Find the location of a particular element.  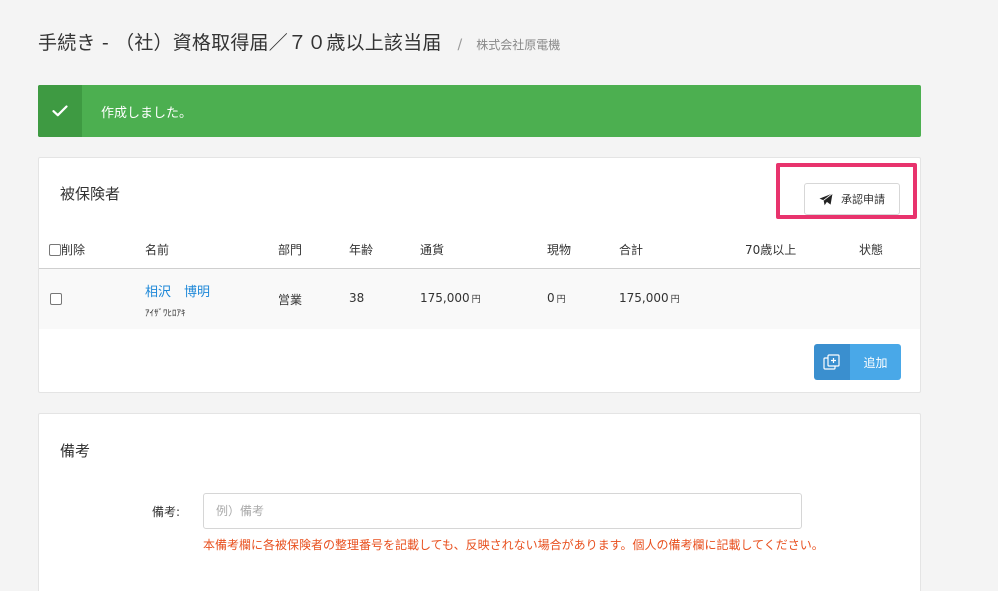

add-button: 追加 is located at coordinates (857, 362).